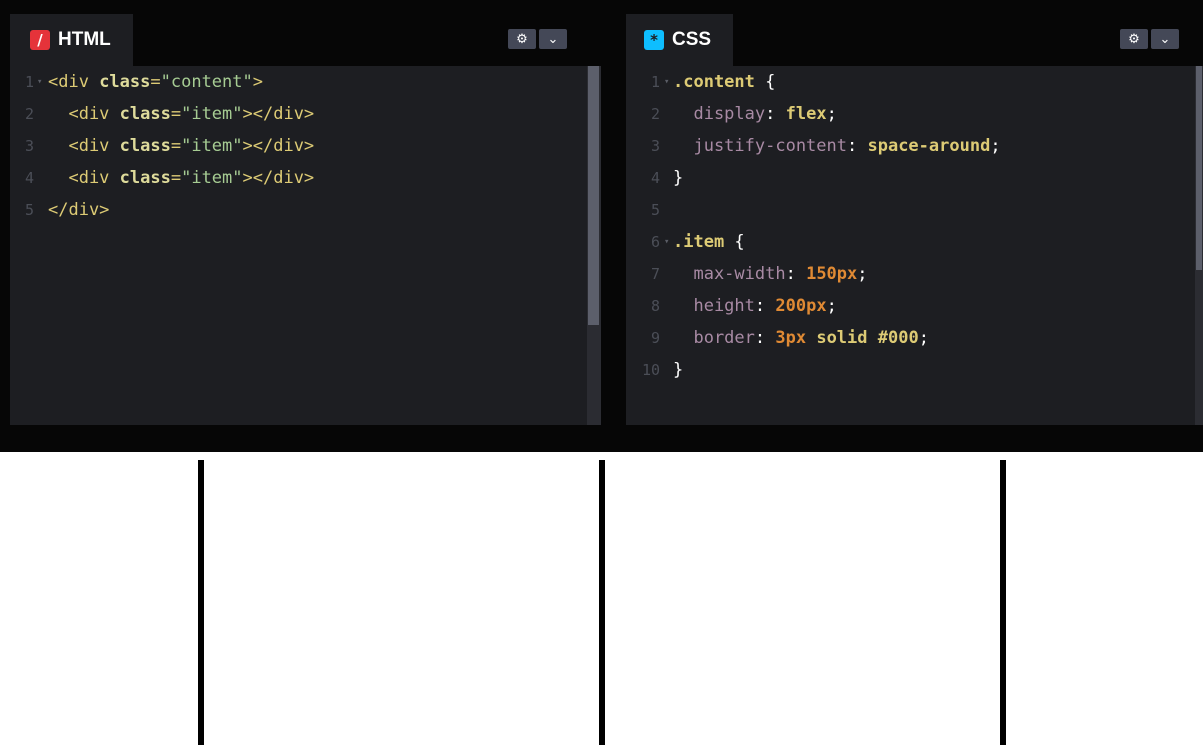  Describe the element at coordinates (537, 39) in the screenshot. I see `html-panel-controls: ⚙ ⌄` at that location.